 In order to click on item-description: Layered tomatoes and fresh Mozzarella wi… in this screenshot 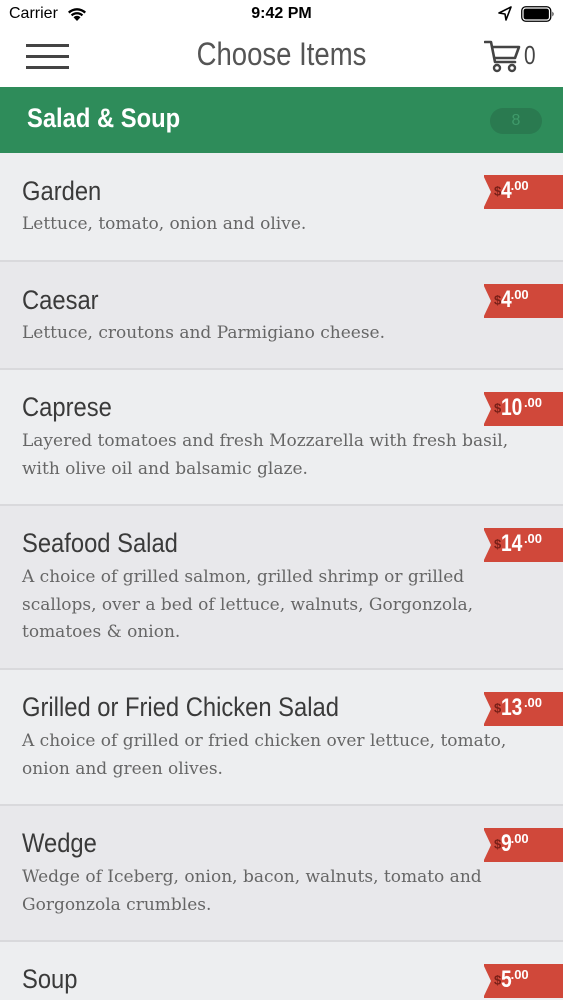, I will do `click(265, 455)`.